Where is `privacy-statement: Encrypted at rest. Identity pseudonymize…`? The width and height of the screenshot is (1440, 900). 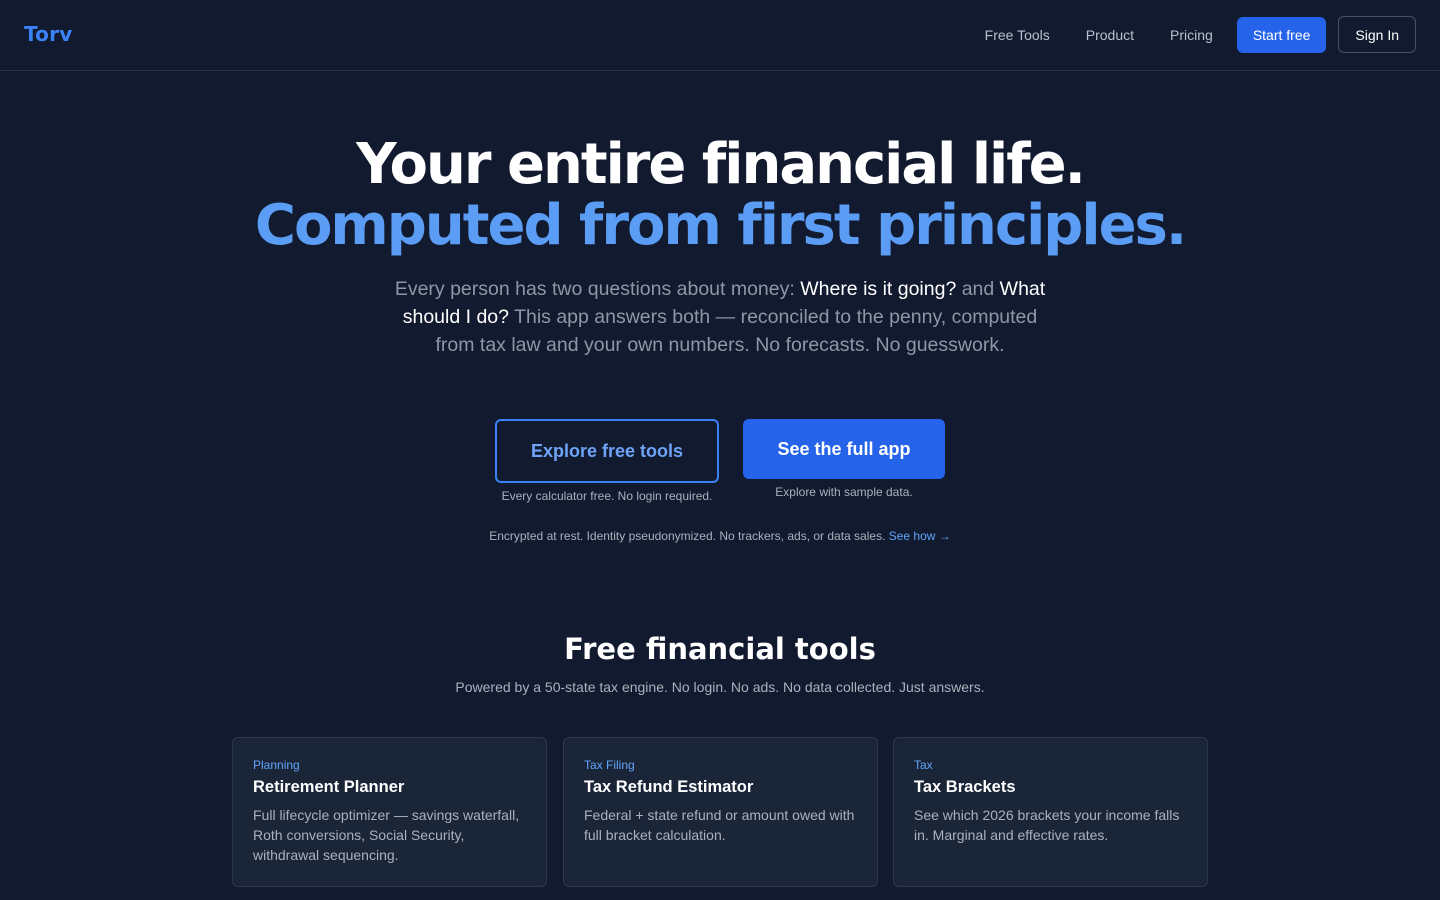 privacy-statement: Encrypted at rest. Identity pseudonymize… is located at coordinates (720, 536).